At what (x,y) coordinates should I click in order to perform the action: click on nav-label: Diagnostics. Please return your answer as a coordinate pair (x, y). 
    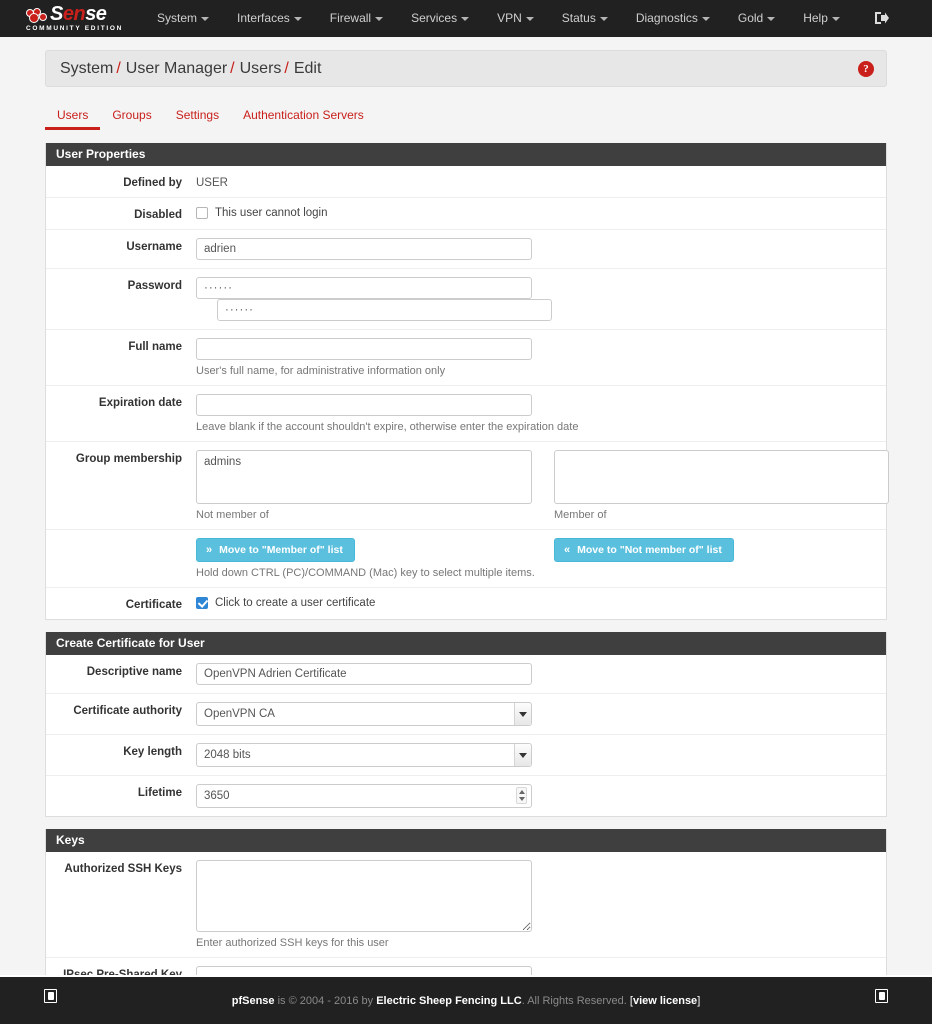
    Looking at the image, I should click on (666, 18).